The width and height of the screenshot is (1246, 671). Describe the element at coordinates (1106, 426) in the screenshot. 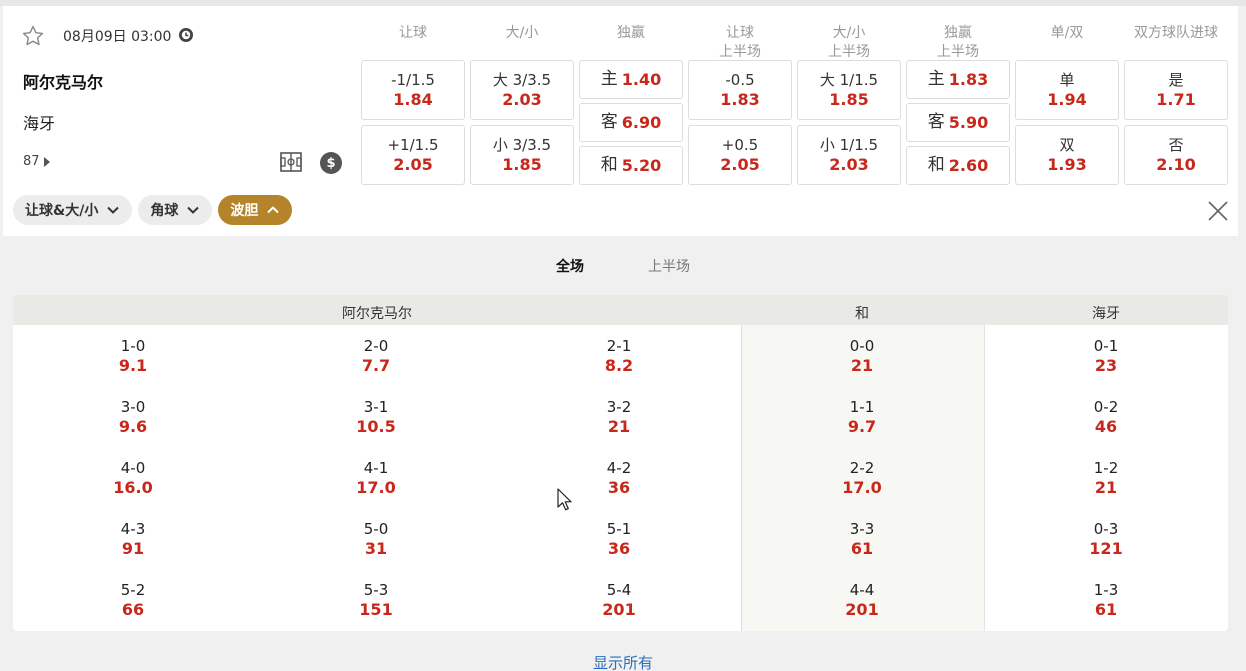

I see `score-odds: 46` at that location.